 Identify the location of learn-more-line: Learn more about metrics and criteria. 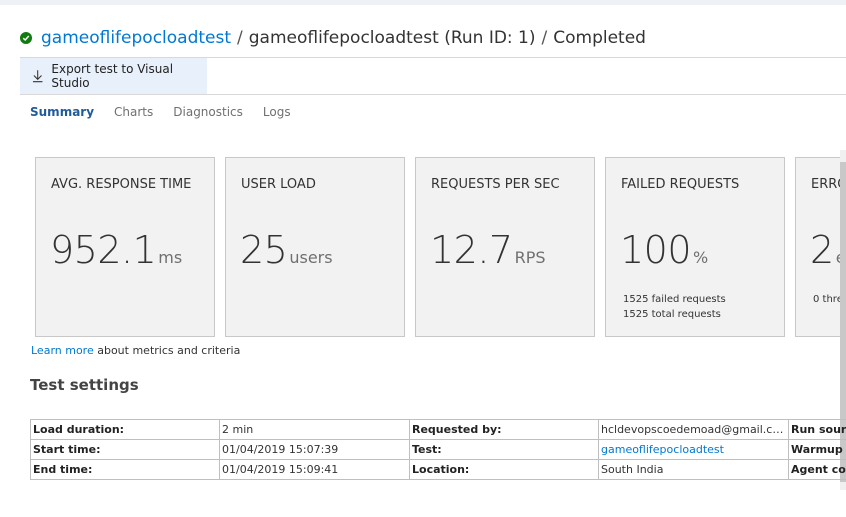
(135, 350).